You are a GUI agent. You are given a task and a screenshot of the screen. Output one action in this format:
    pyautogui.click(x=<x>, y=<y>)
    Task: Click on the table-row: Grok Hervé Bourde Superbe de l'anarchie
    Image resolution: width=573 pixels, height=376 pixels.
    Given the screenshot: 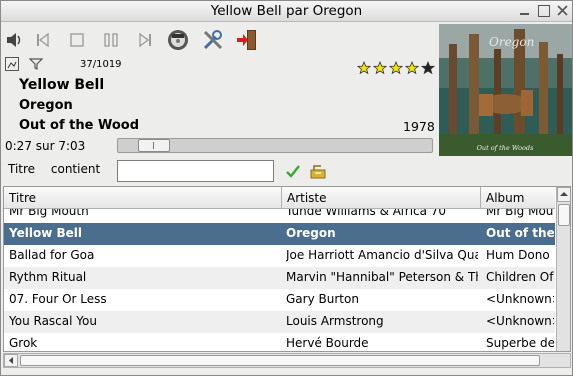 What is the action you would take?
    pyautogui.click(x=279, y=342)
    